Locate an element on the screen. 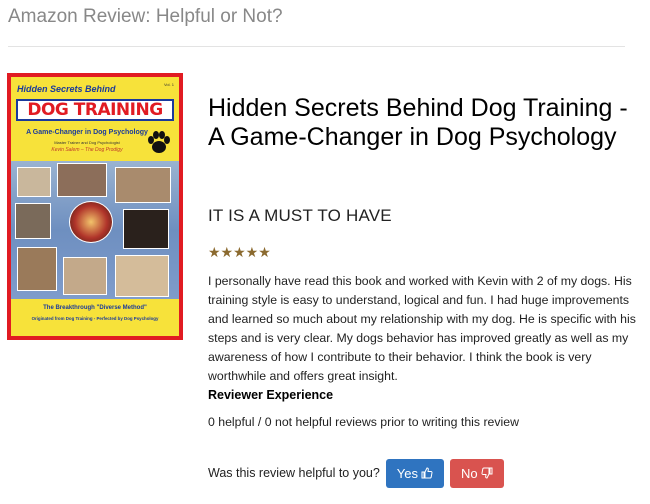 The image size is (650, 504). no-button: No is located at coordinates (476, 473).